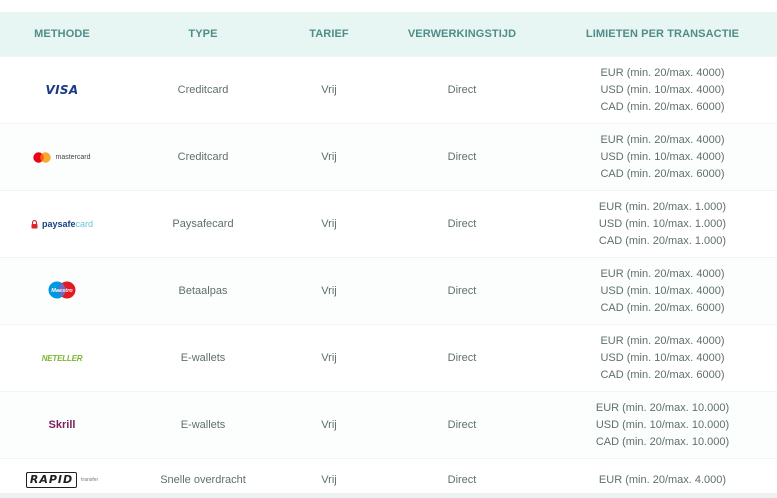 This screenshot has width=777, height=498. I want to click on method-cell: mastercard, so click(62, 157).